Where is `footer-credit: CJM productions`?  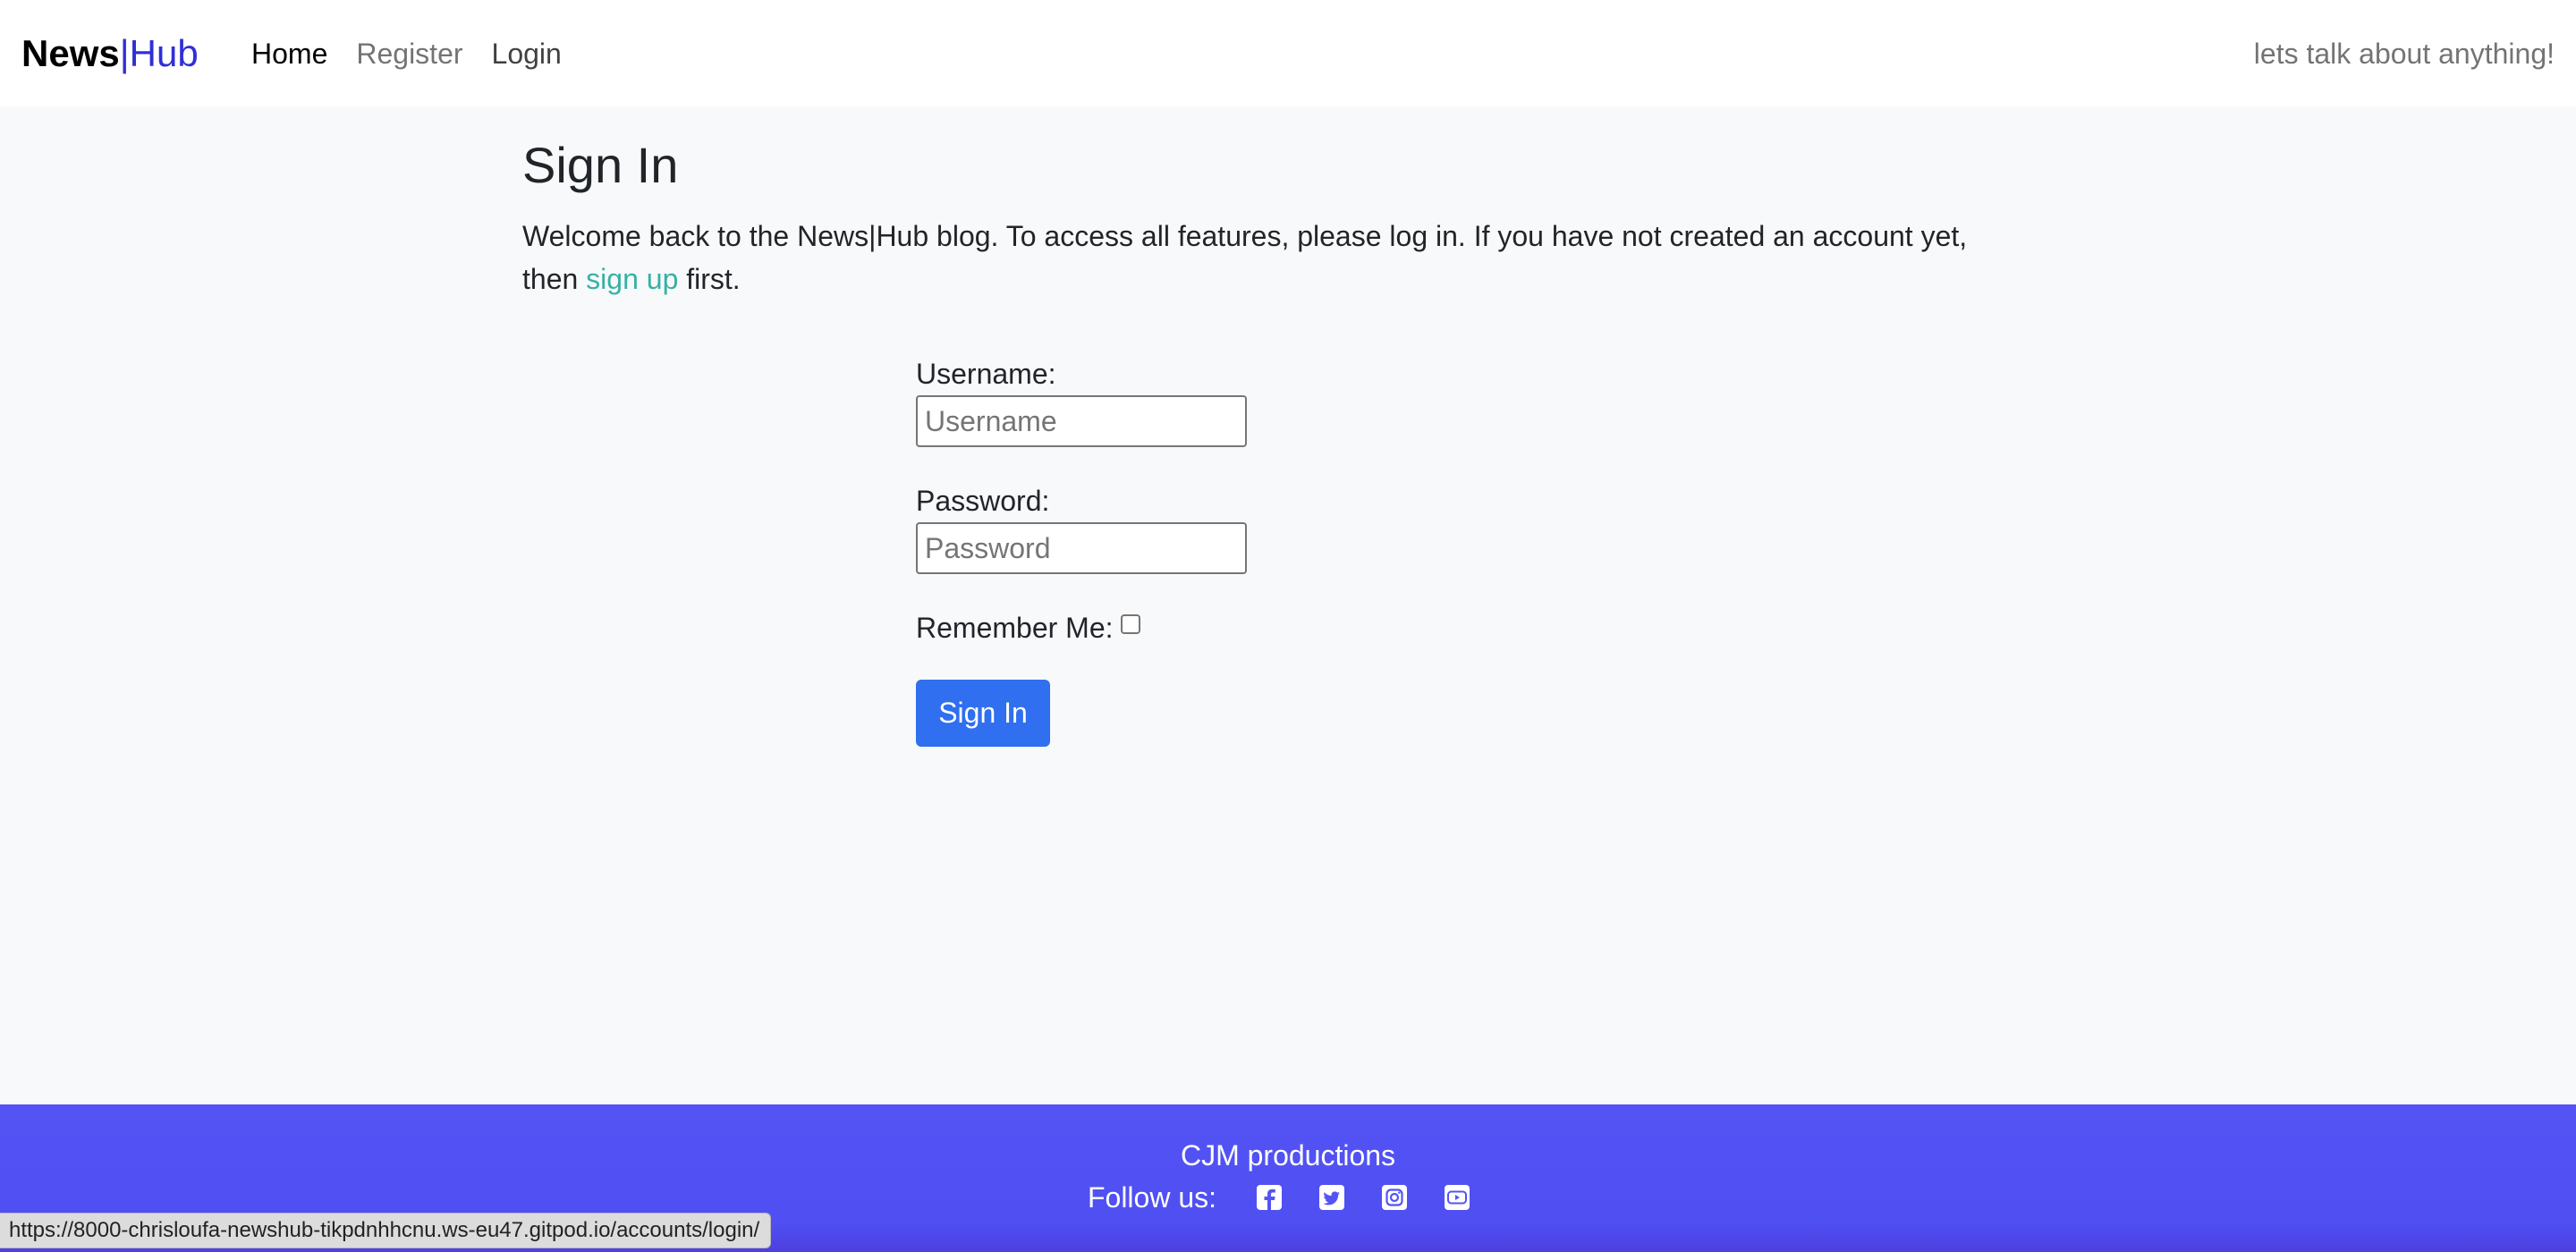 footer-credit: CJM productions is located at coordinates (1288, 1155).